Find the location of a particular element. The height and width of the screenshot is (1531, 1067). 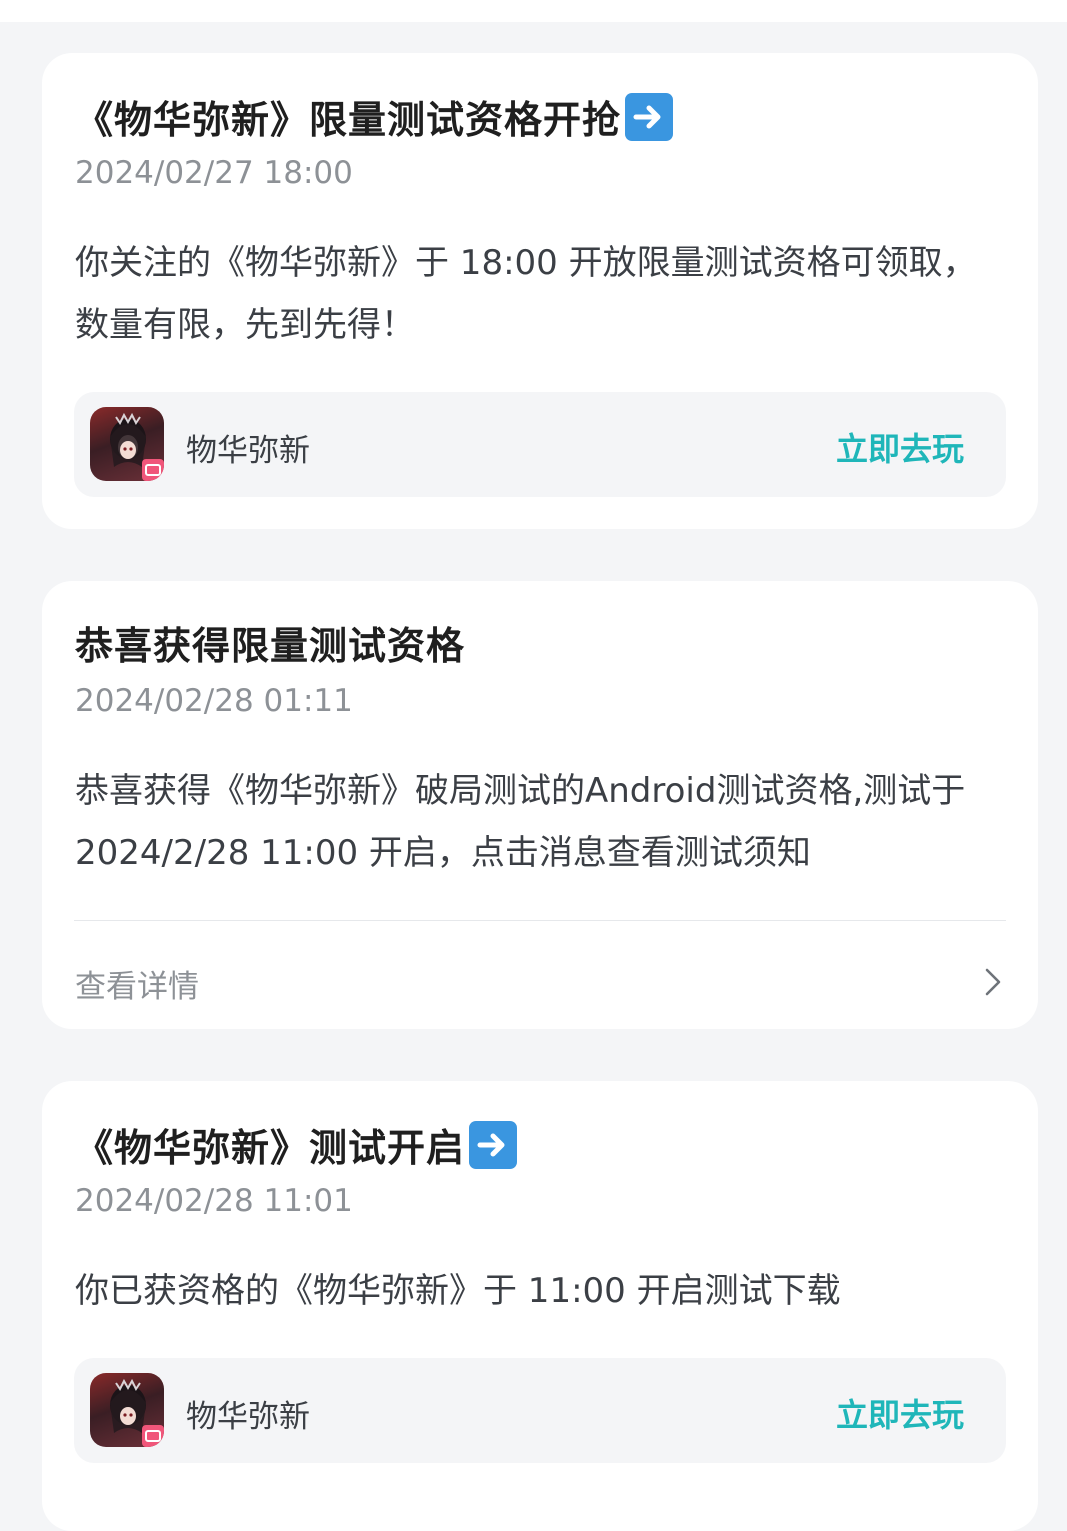

message-body: 你已获资格的《物华弥新》于 11:00 开启测试下载 is located at coordinates (458, 1291).